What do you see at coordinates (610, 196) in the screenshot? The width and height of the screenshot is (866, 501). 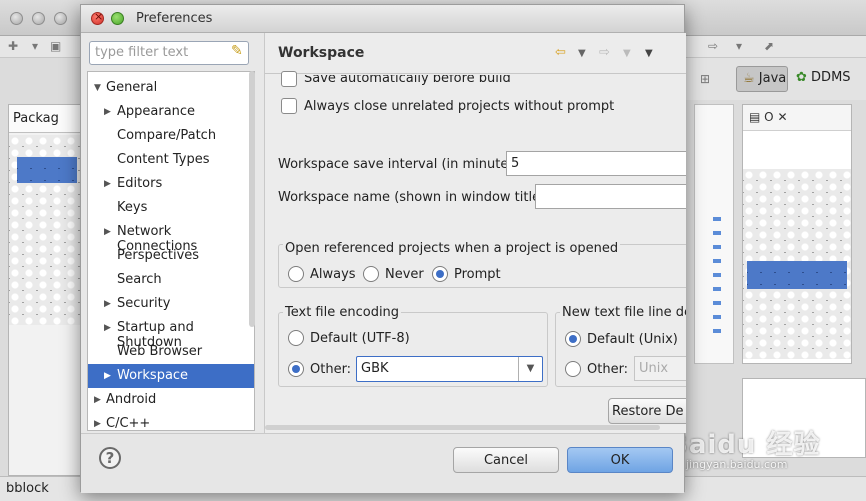 I see `workspace-name-input` at bounding box center [610, 196].